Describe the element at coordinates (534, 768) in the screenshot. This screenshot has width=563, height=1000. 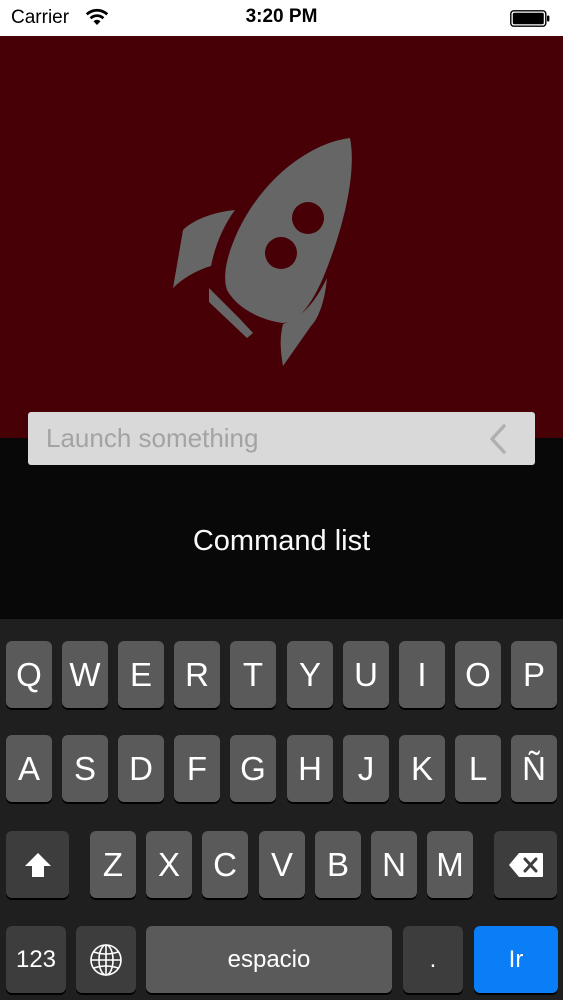
I see `key-n-tilde: Ñ` at that location.